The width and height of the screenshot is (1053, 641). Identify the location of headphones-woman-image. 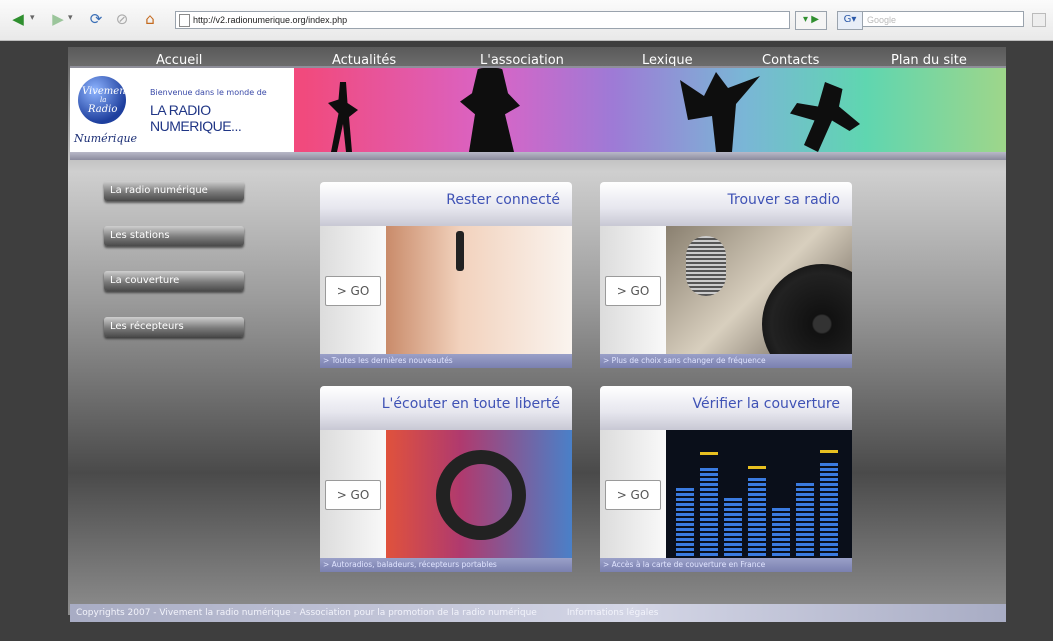
(479, 290).